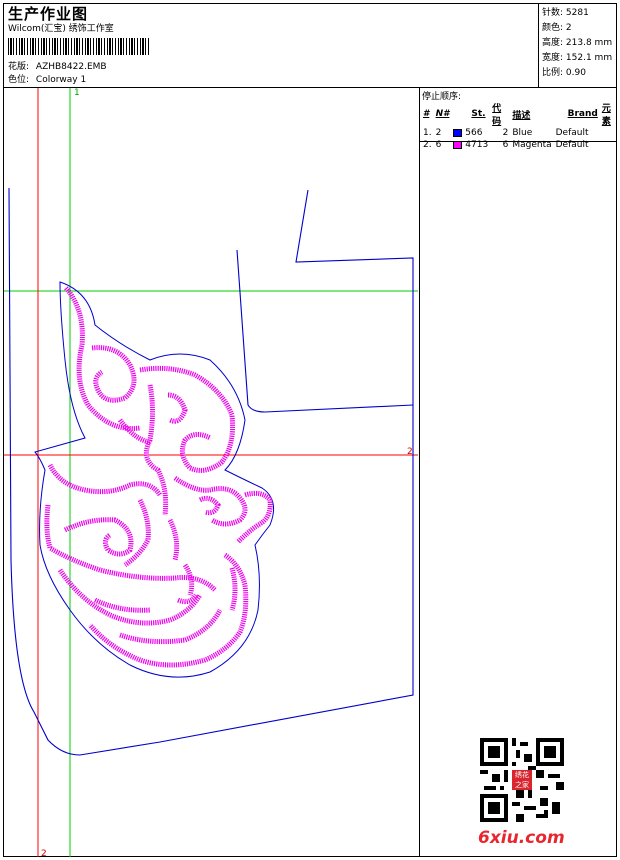 The height and width of the screenshot is (860, 620). Describe the element at coordinates (77, 93) in the screenshot. I see `green-axis-label: 1` at that location.